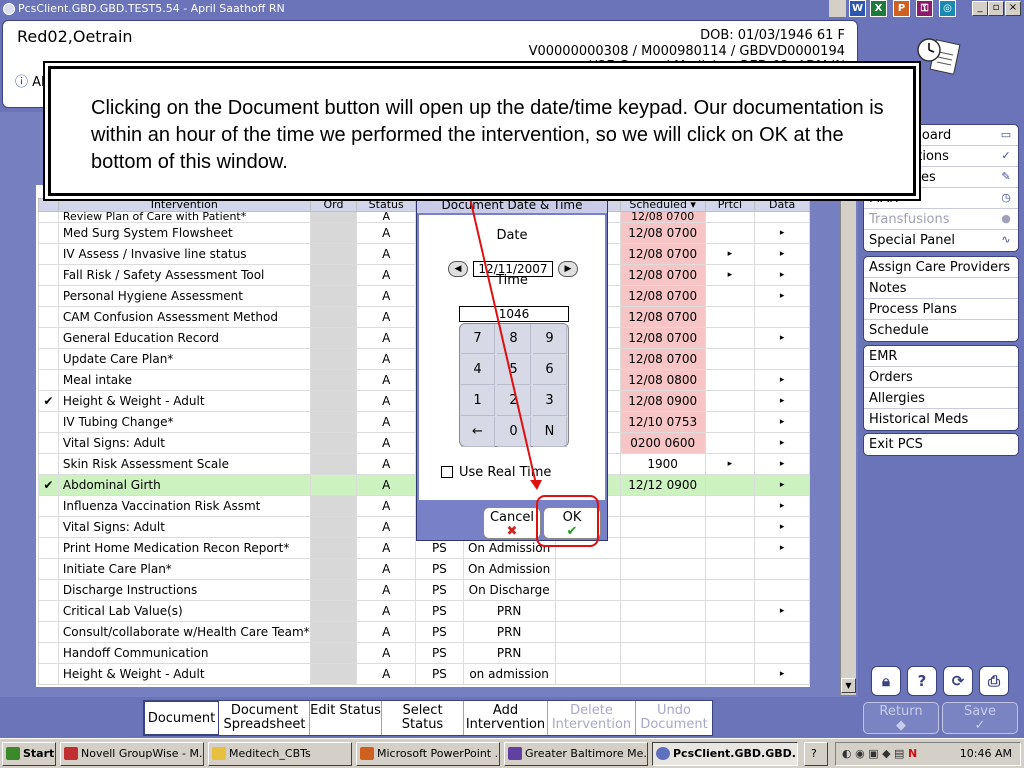  I want to click on col-prtcl: Prtcl, so click(730, 205).